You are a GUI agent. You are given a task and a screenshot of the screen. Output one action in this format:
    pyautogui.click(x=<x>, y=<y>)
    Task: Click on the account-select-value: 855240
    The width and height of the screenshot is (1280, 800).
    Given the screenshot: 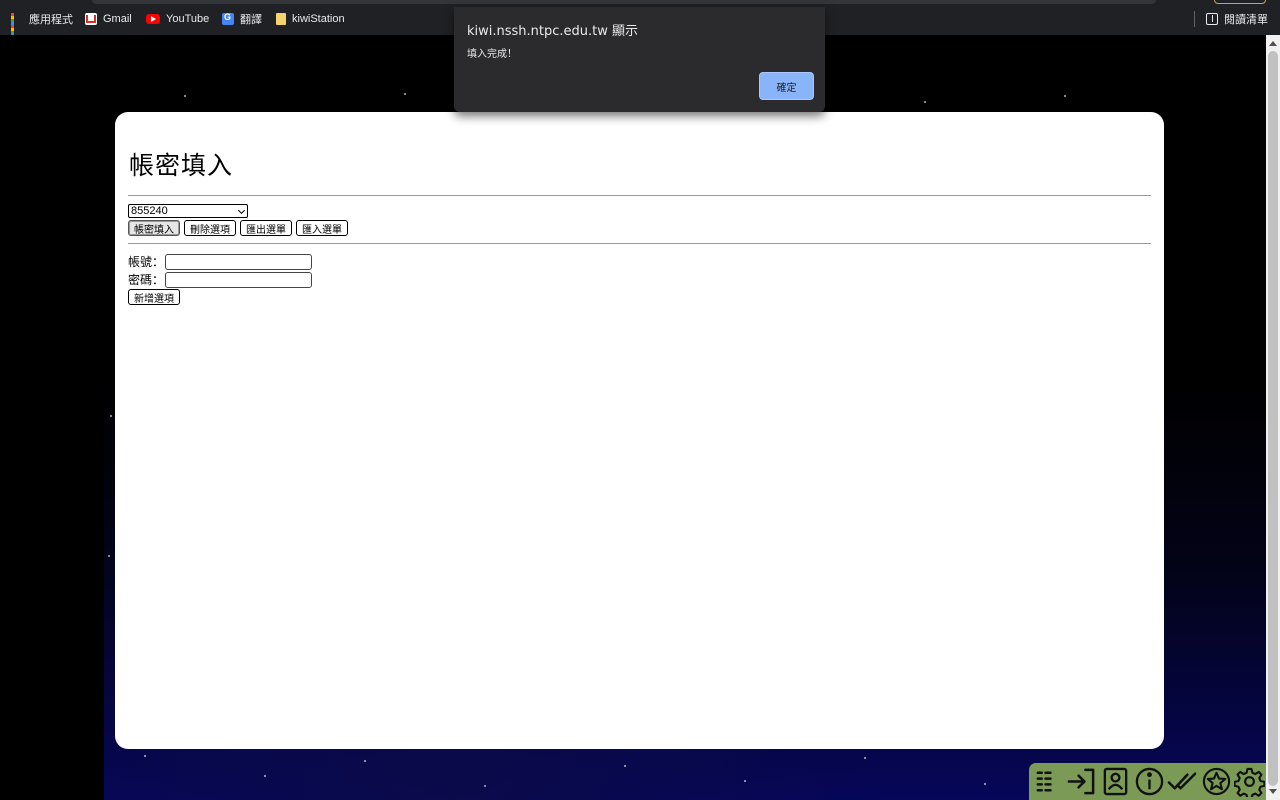 What is the action you would take?
    pyautogui.click(x=149, y=211)
    